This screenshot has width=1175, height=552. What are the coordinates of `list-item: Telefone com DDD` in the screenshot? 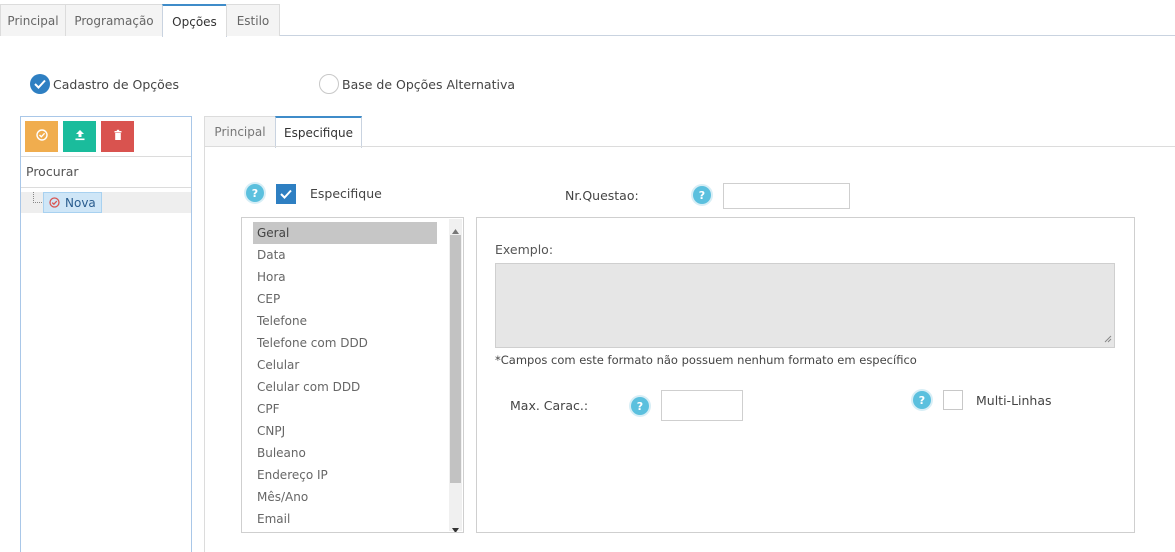 It's located at (345, 343).